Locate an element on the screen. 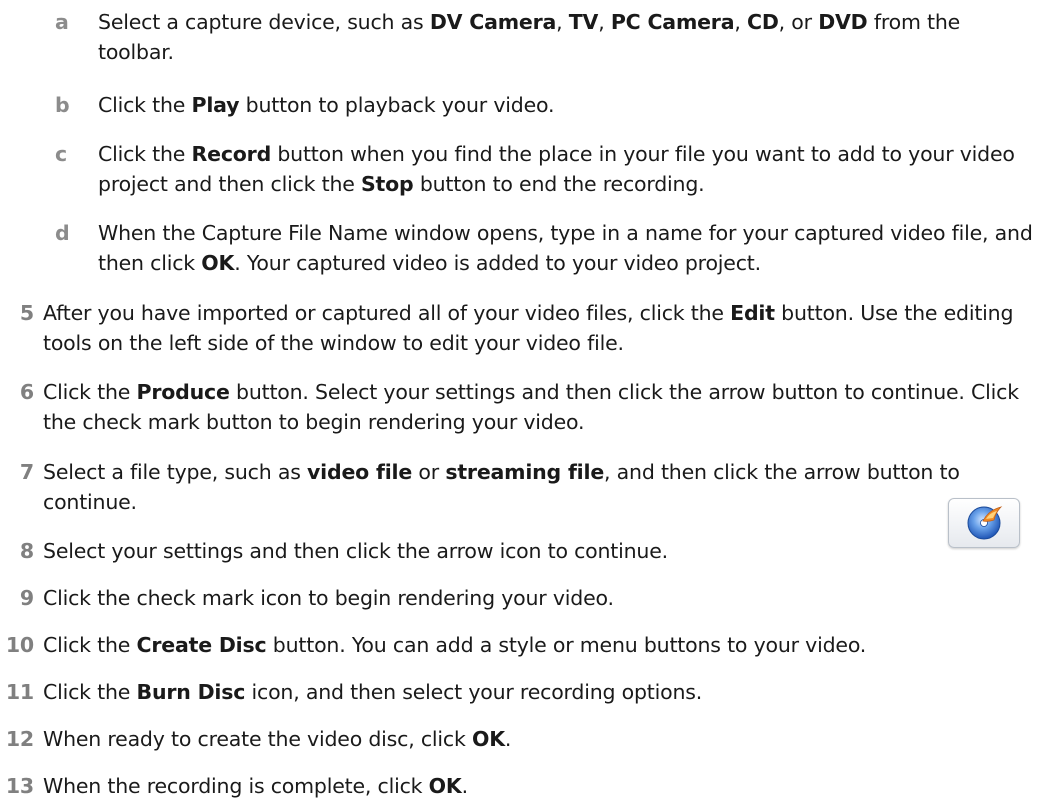 The width and height of the screenshot is (1055, 801). step-number: 5 is located at coordinates (26, 313).